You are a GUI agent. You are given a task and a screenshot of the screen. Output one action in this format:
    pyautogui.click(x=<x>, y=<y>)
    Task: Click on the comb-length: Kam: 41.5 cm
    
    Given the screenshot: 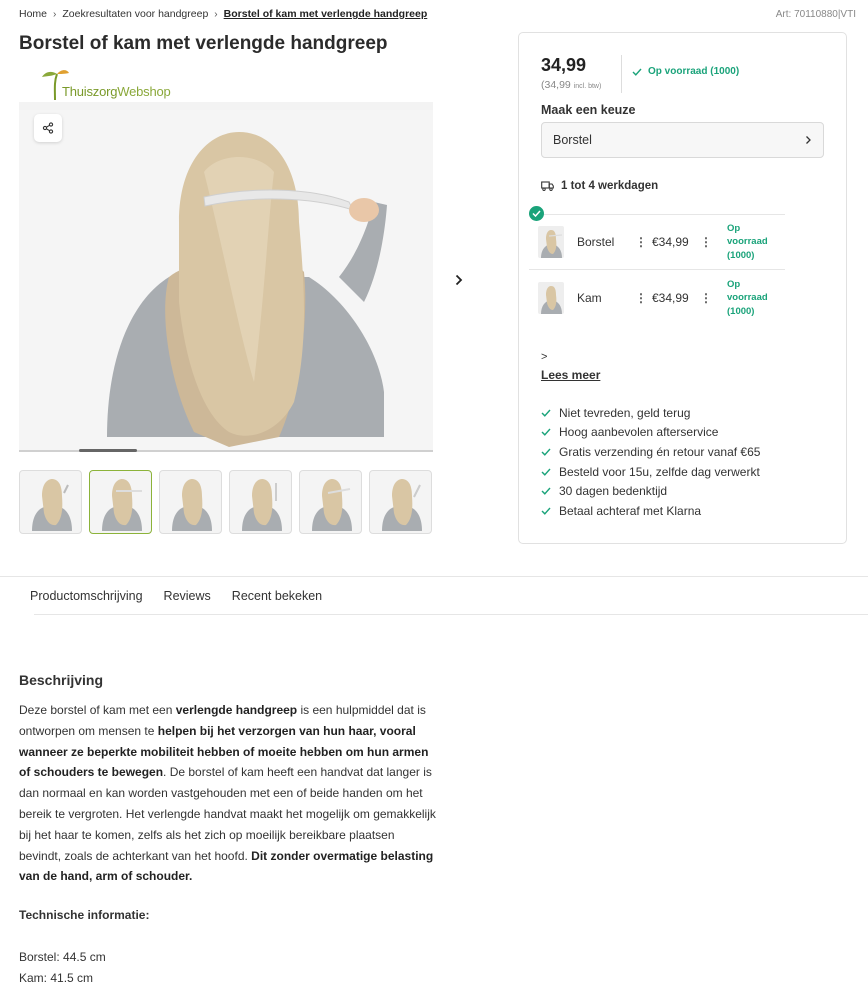 What is the action you would take?
    pyautogui.click(x=56, y=978)
    